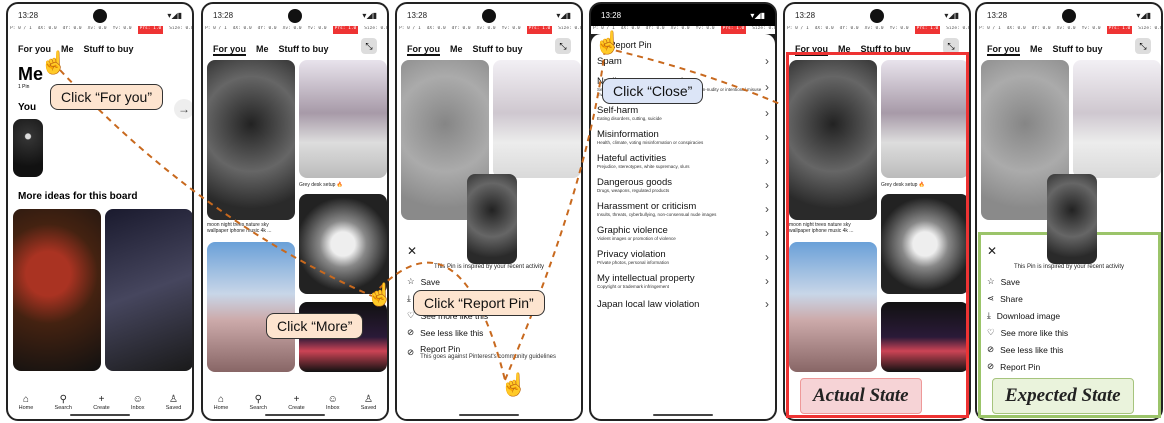 This screenshot has height=423, width=1164. What do you see at coordinates (479, 303) in the screenshot?
I see `callout-report: Click “Report Pin”` at bounding box center [479, 303].